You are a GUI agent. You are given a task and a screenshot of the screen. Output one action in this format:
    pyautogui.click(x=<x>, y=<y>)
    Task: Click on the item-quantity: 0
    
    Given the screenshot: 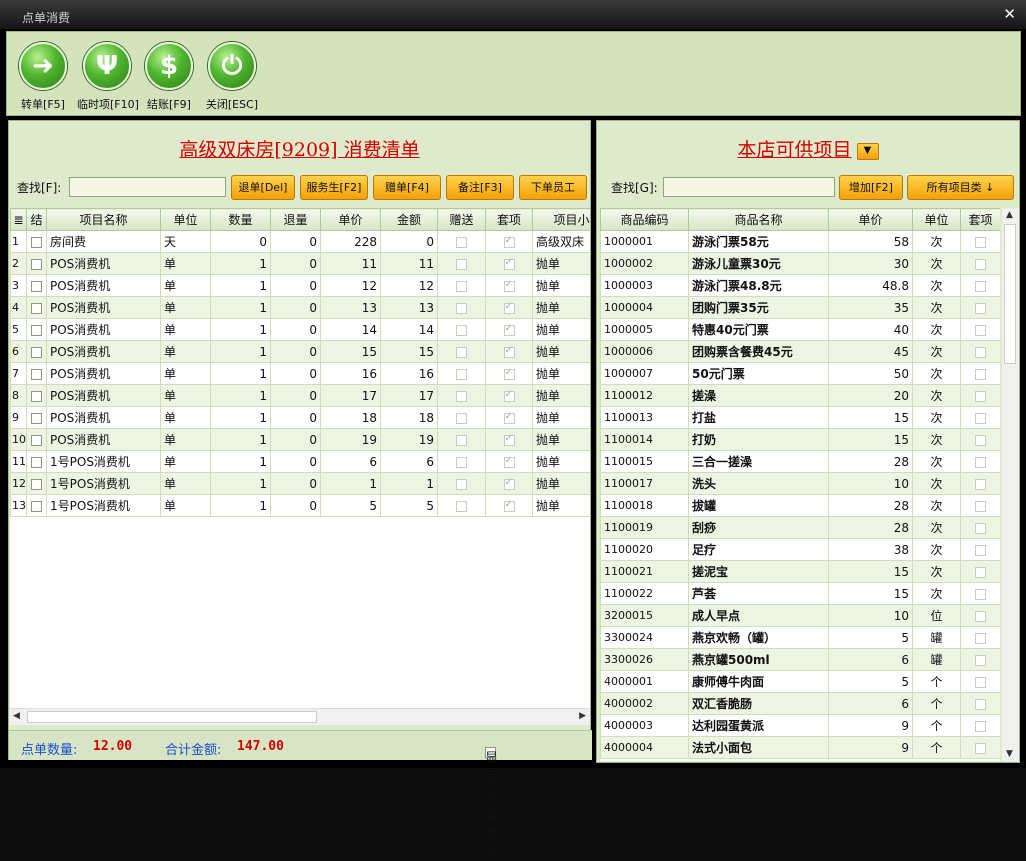 What is the action you would take?
    pyautogui.click(x=240, y=241)
    